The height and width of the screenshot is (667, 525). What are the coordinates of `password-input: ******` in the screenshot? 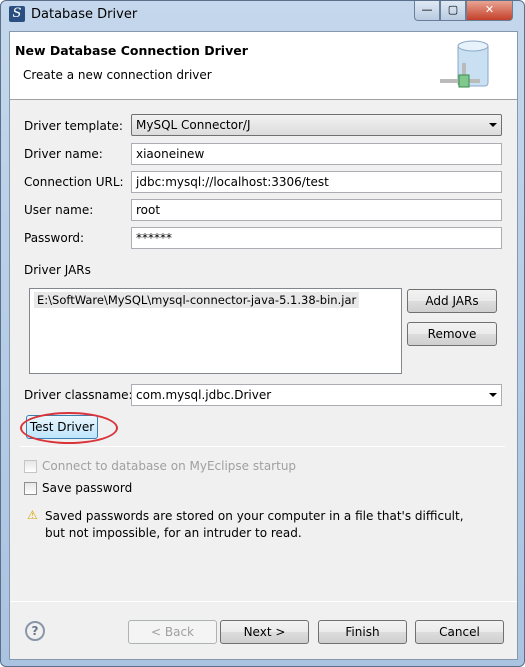 It's located at (316, 238).